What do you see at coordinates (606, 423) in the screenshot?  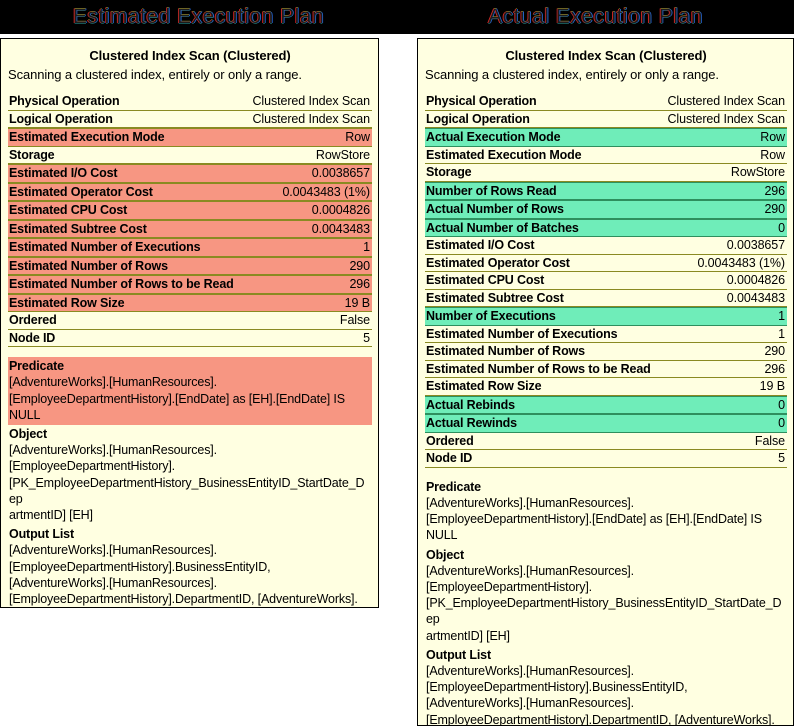 I see `property-row: Actual Rewinds 0` at bounding box center [606, 423].